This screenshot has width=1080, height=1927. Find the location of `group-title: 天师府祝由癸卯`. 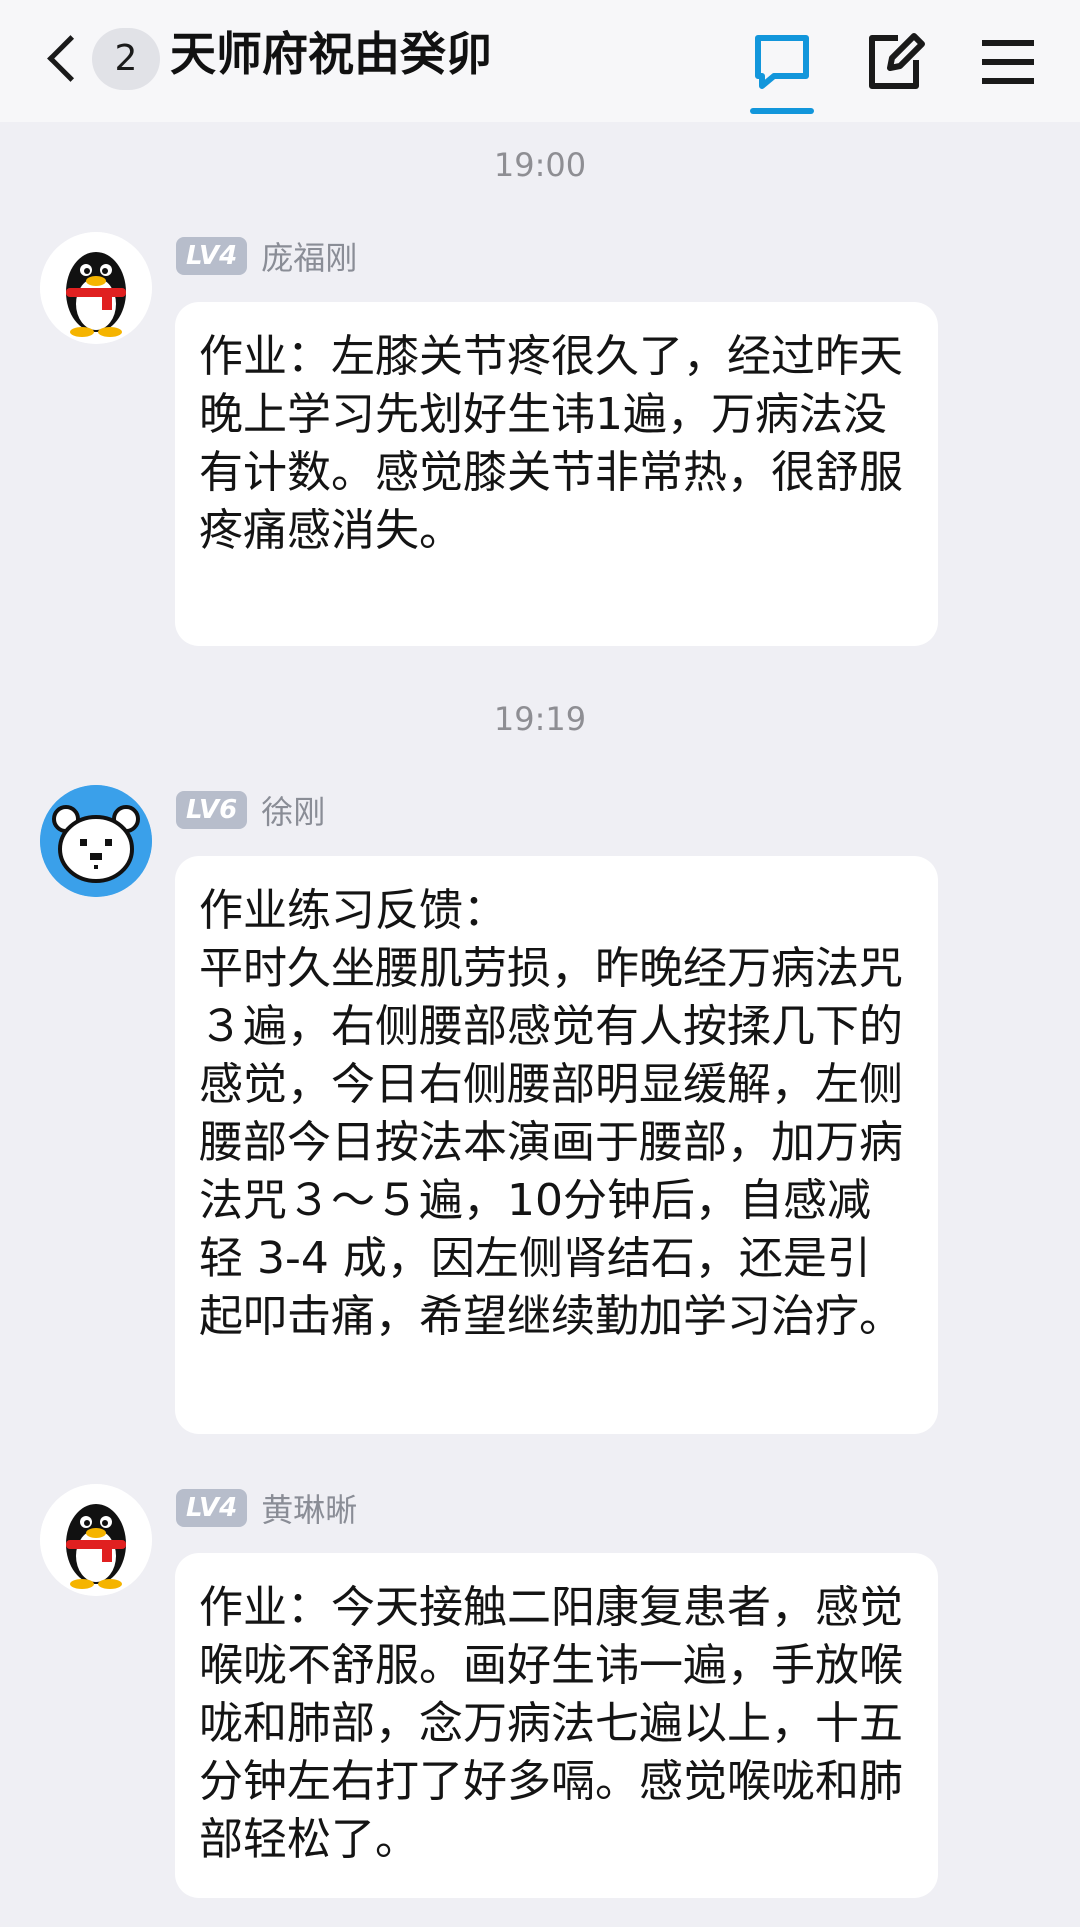

group-title: 天师府祝由癸卯 is located at coordinates (331, 54).